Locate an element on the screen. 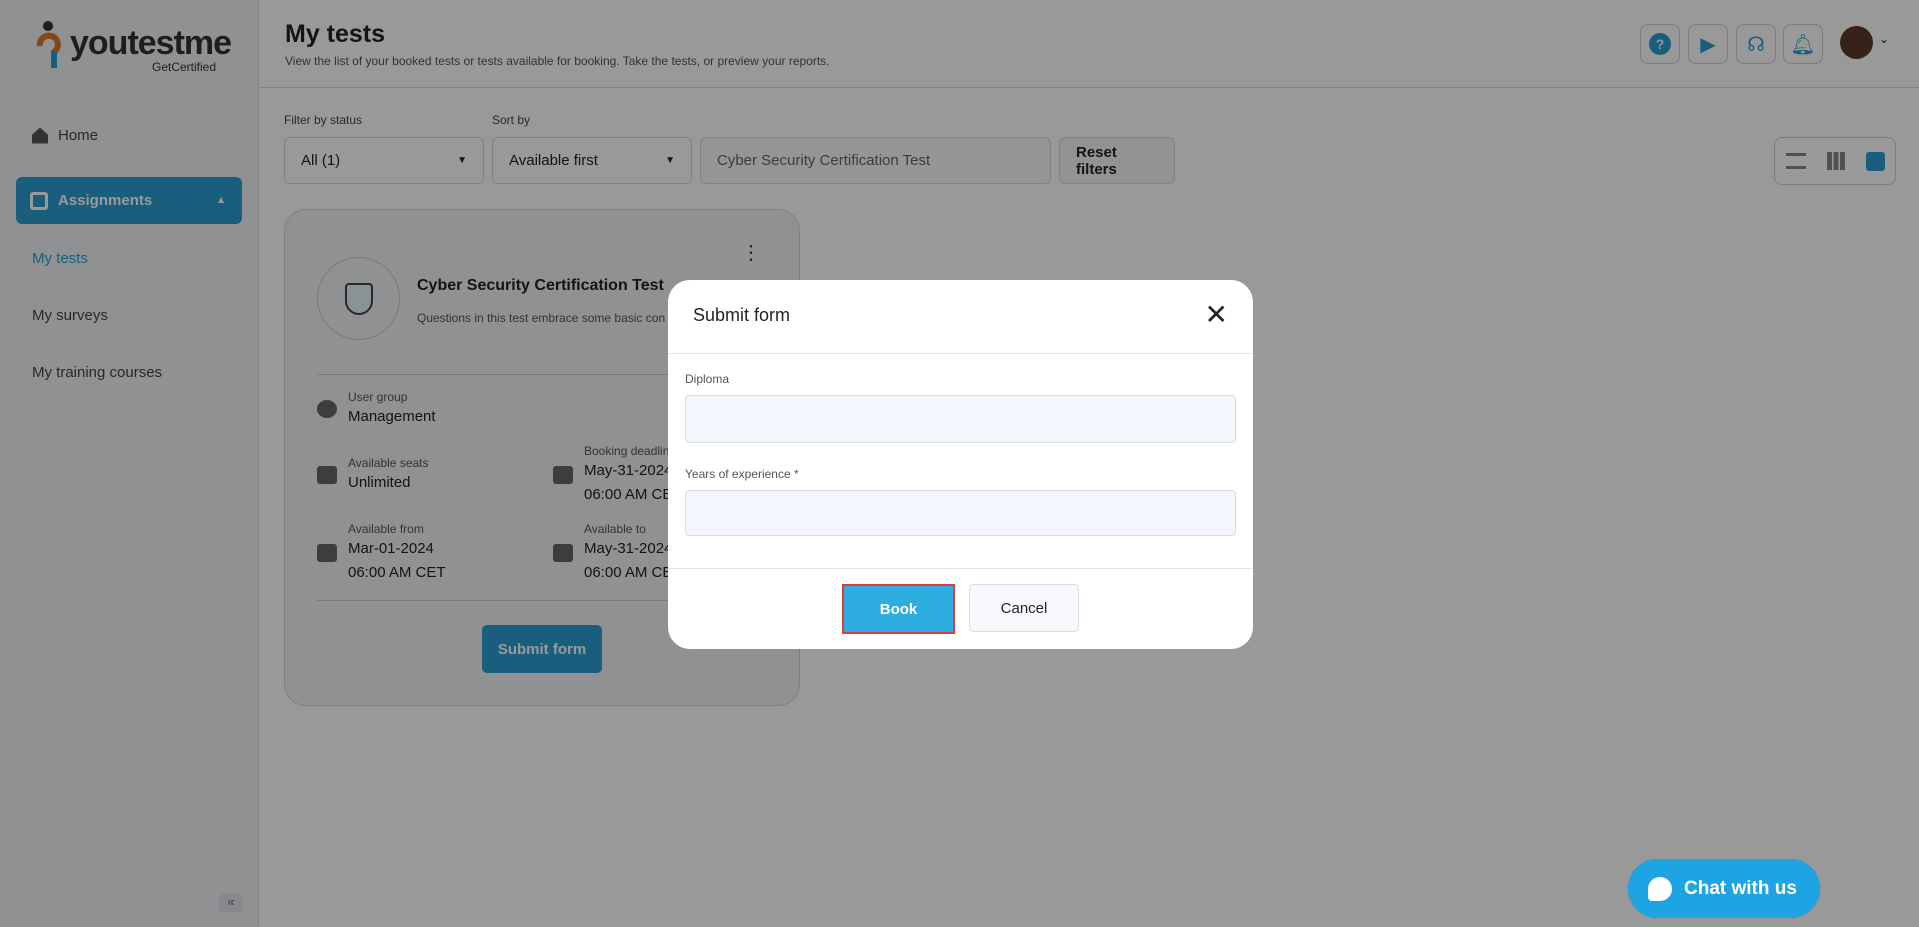  book-button: Book is located at coordinates (898, 609).